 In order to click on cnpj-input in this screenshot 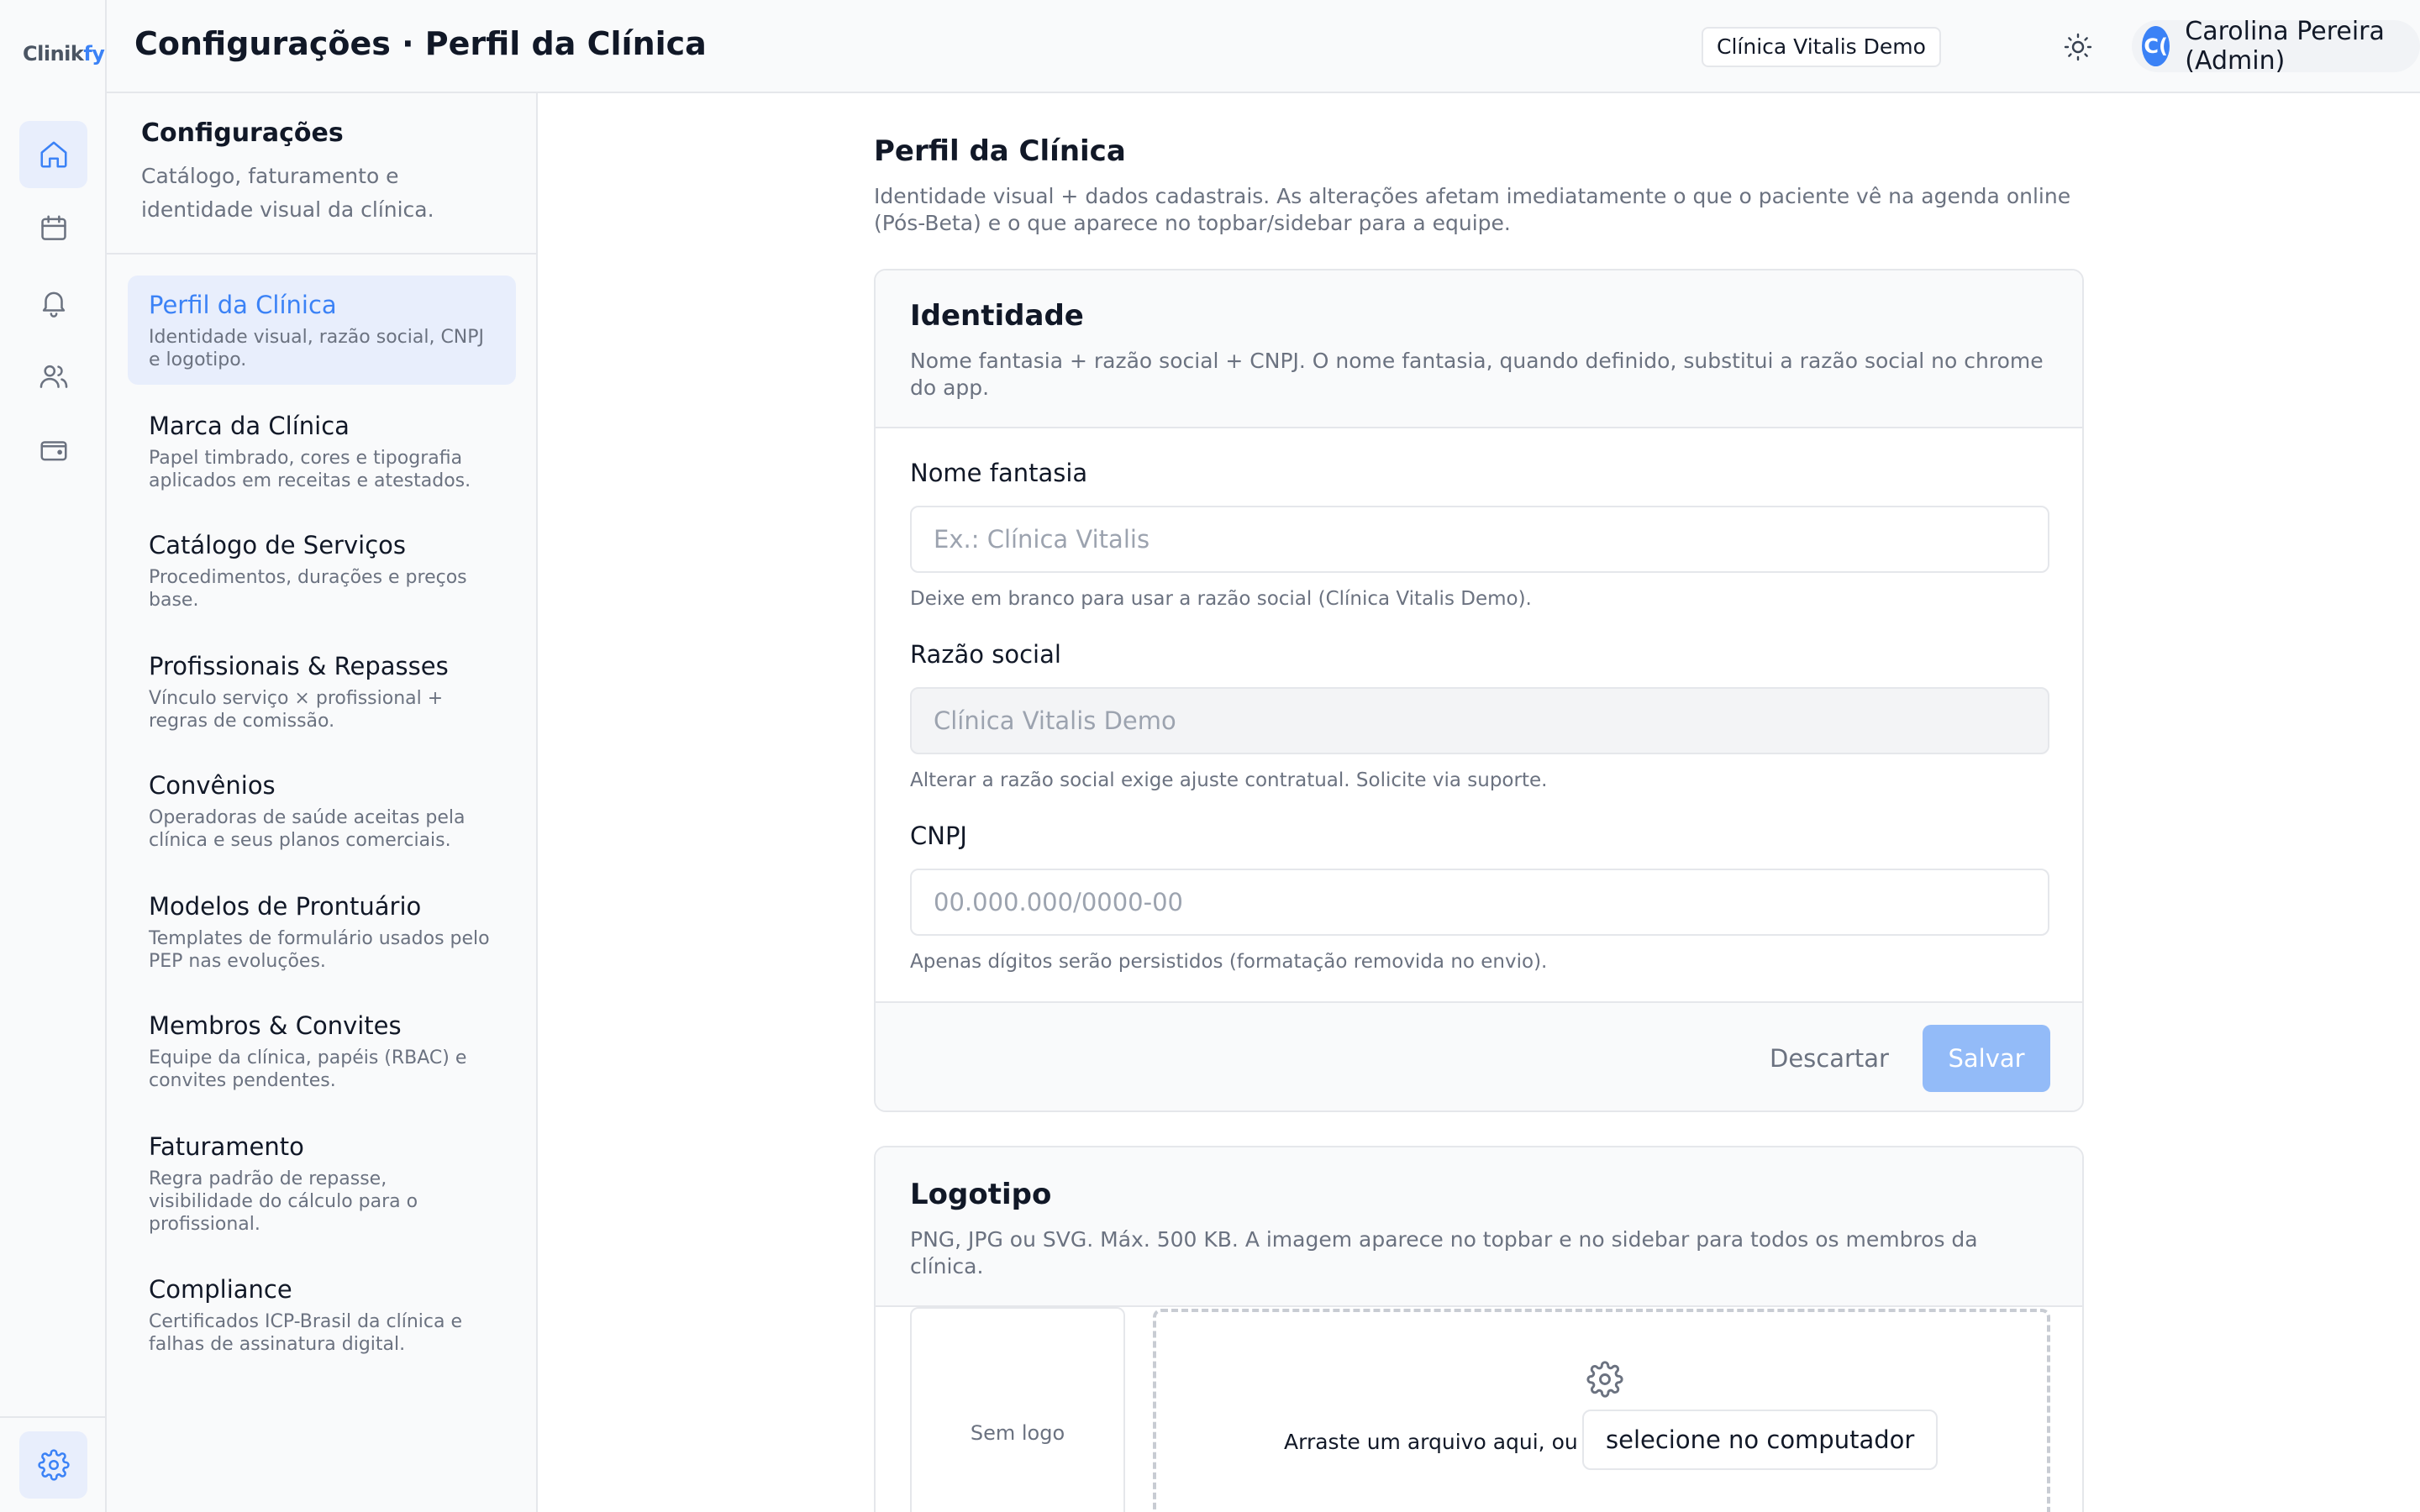, I will do `click(1479, 902)`.